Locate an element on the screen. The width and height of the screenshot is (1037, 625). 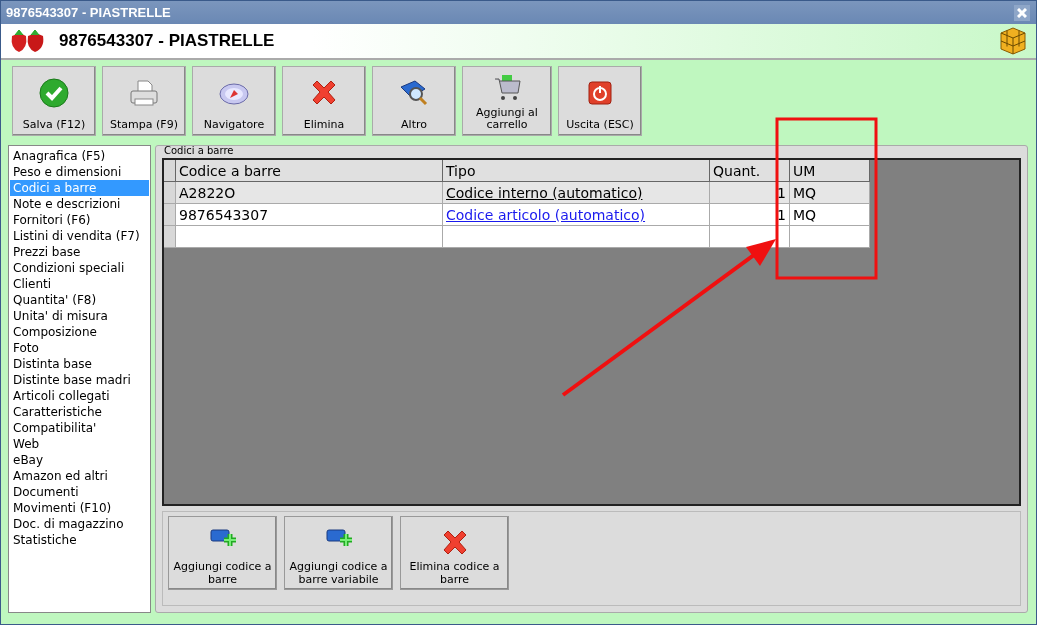
section-item: Caratteristiche is located at coordinates (79, 412).